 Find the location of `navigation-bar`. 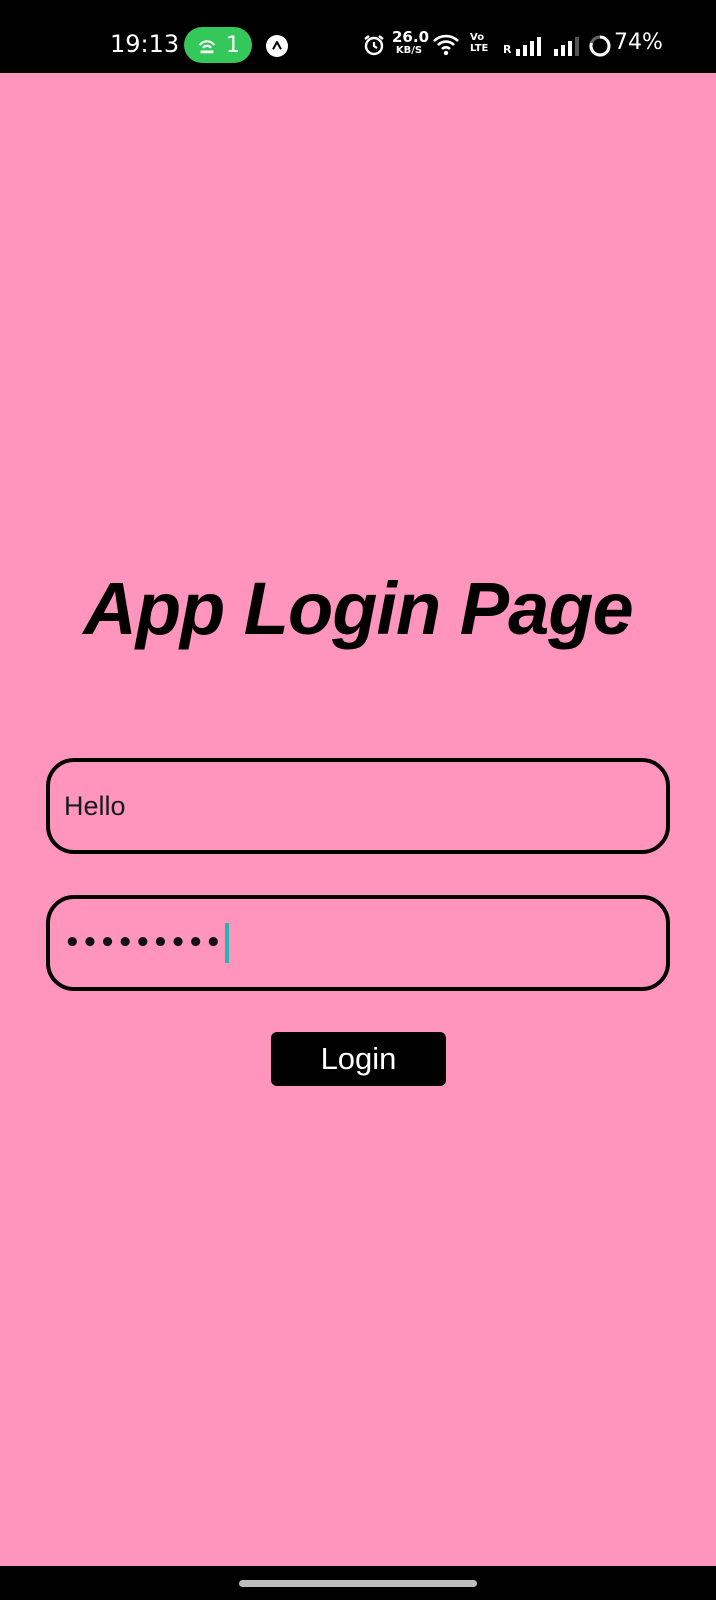

navigation-bar is located at coordinates (358, 1583).